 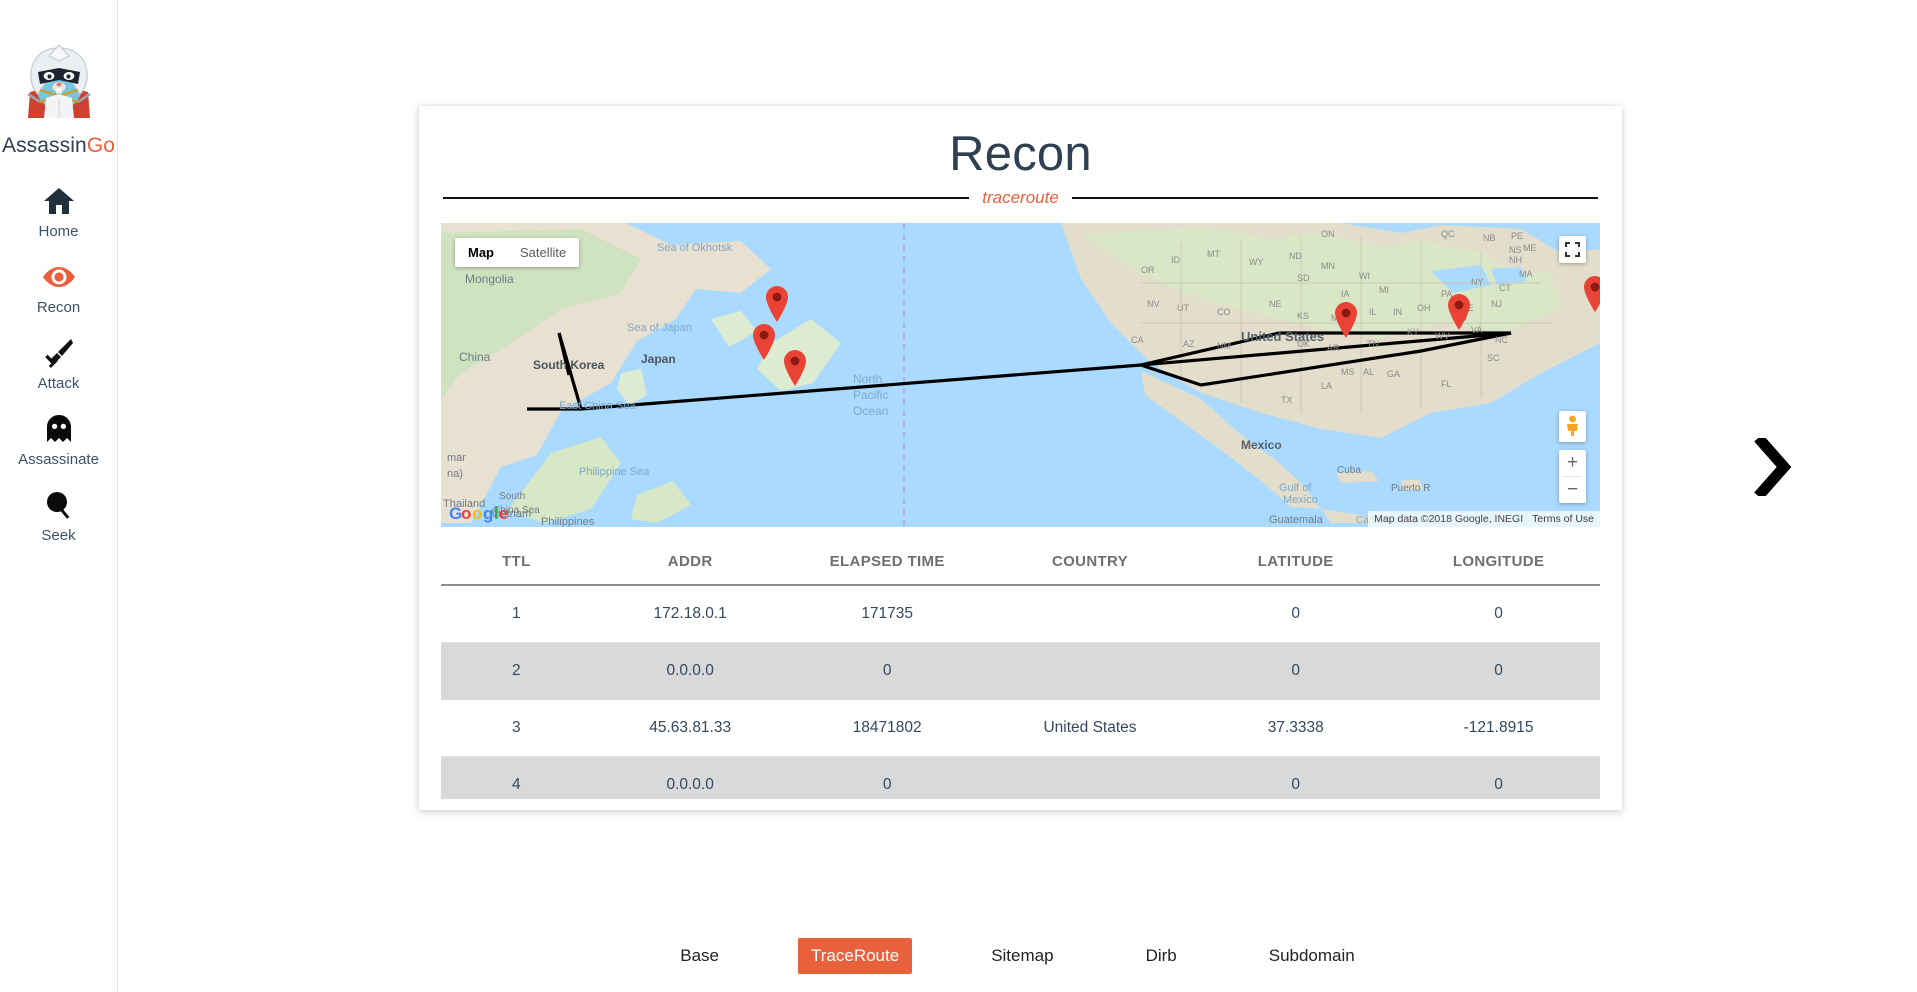 I want to click on sidebar-item-home: Home, so click(x=58, y=212).